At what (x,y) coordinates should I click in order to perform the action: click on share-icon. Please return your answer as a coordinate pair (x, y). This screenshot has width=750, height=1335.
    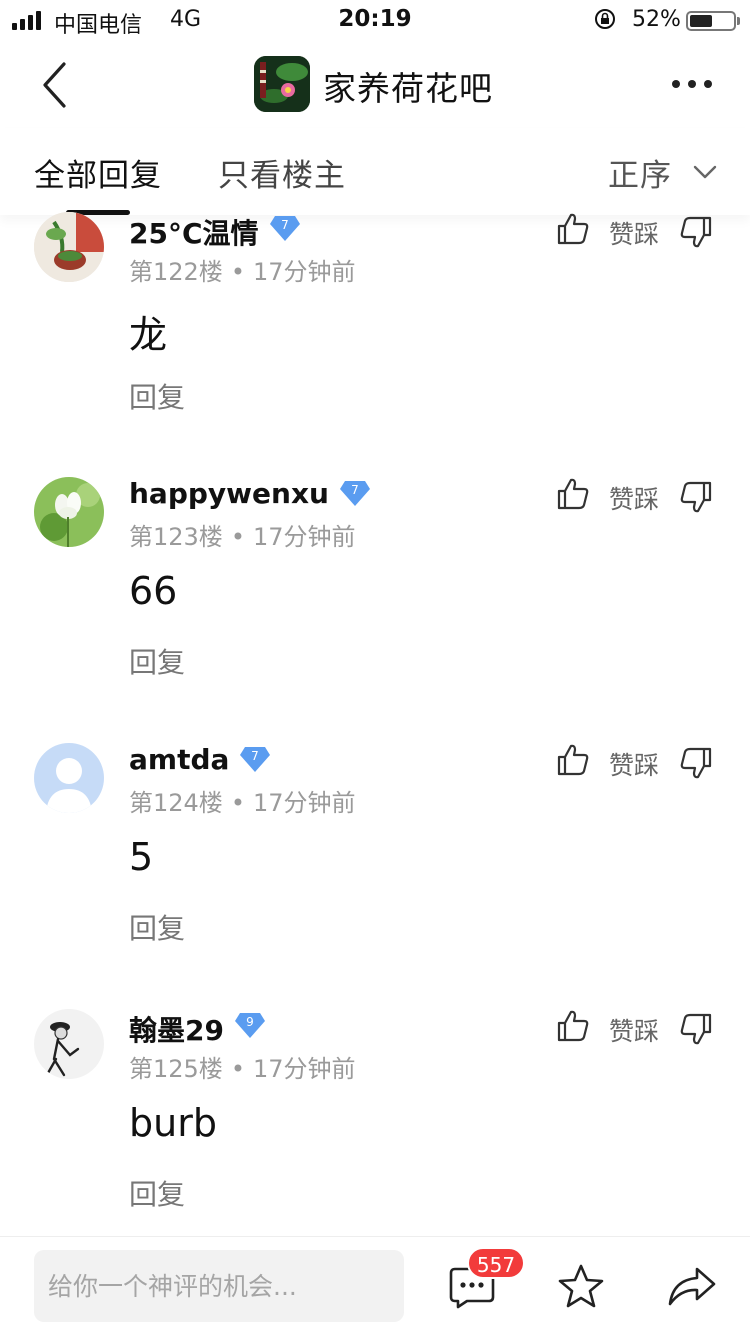
    Looking at the image, I should click on (692, 1286).